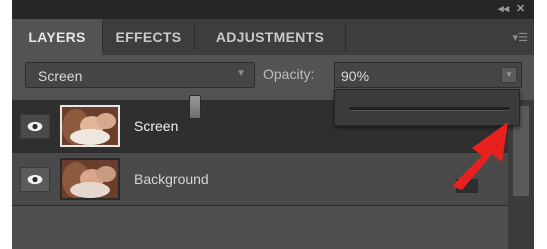  I want to click on opacity-slider-handle, so click(195, 107).